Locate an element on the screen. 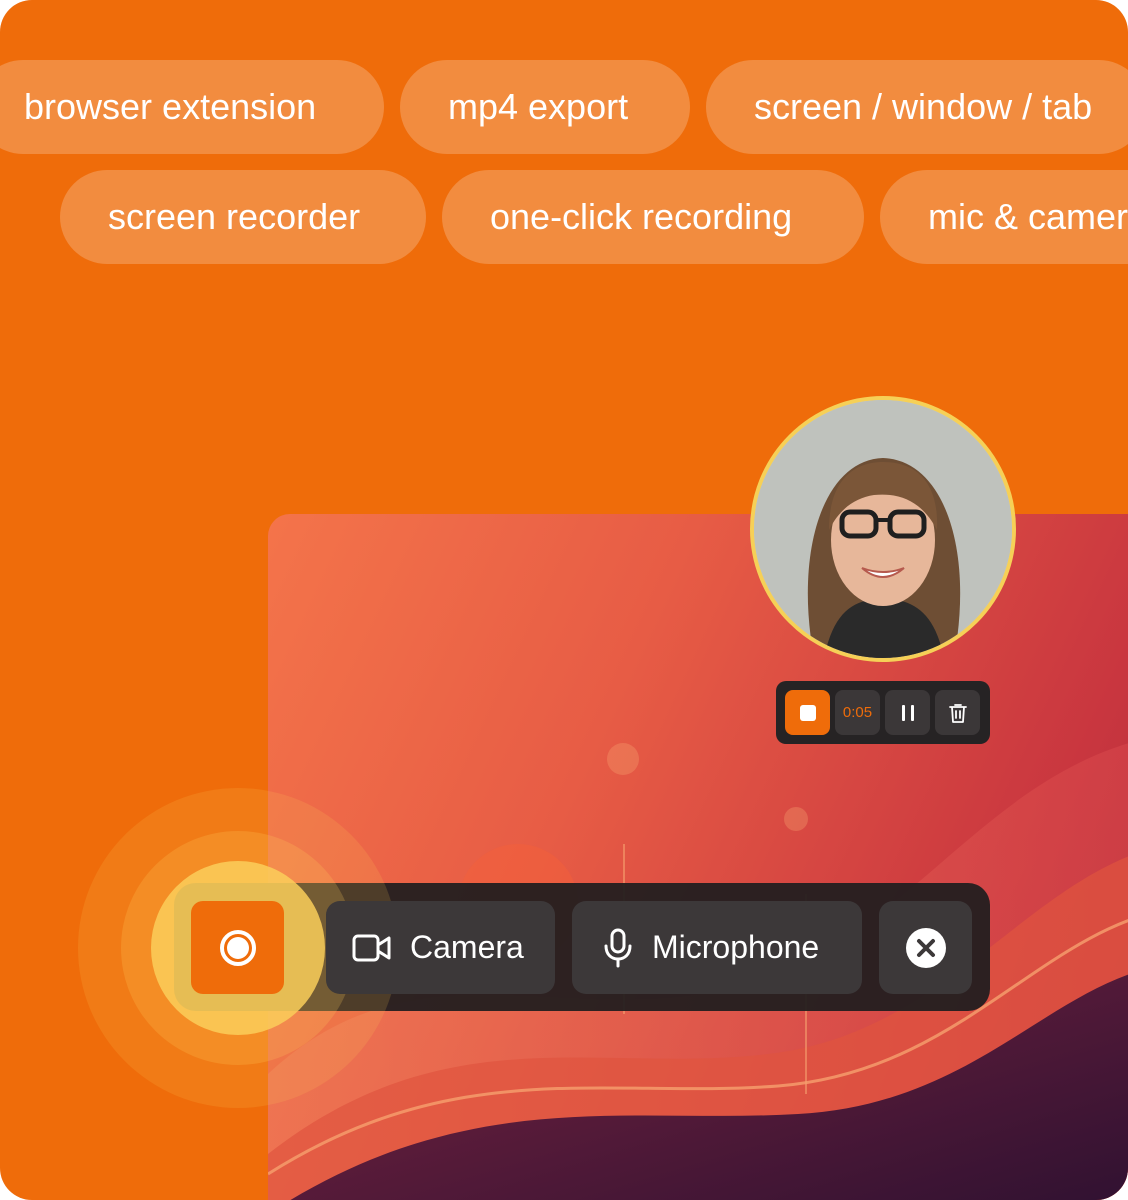  video-camera-icon is located at coordinates (371, 947).